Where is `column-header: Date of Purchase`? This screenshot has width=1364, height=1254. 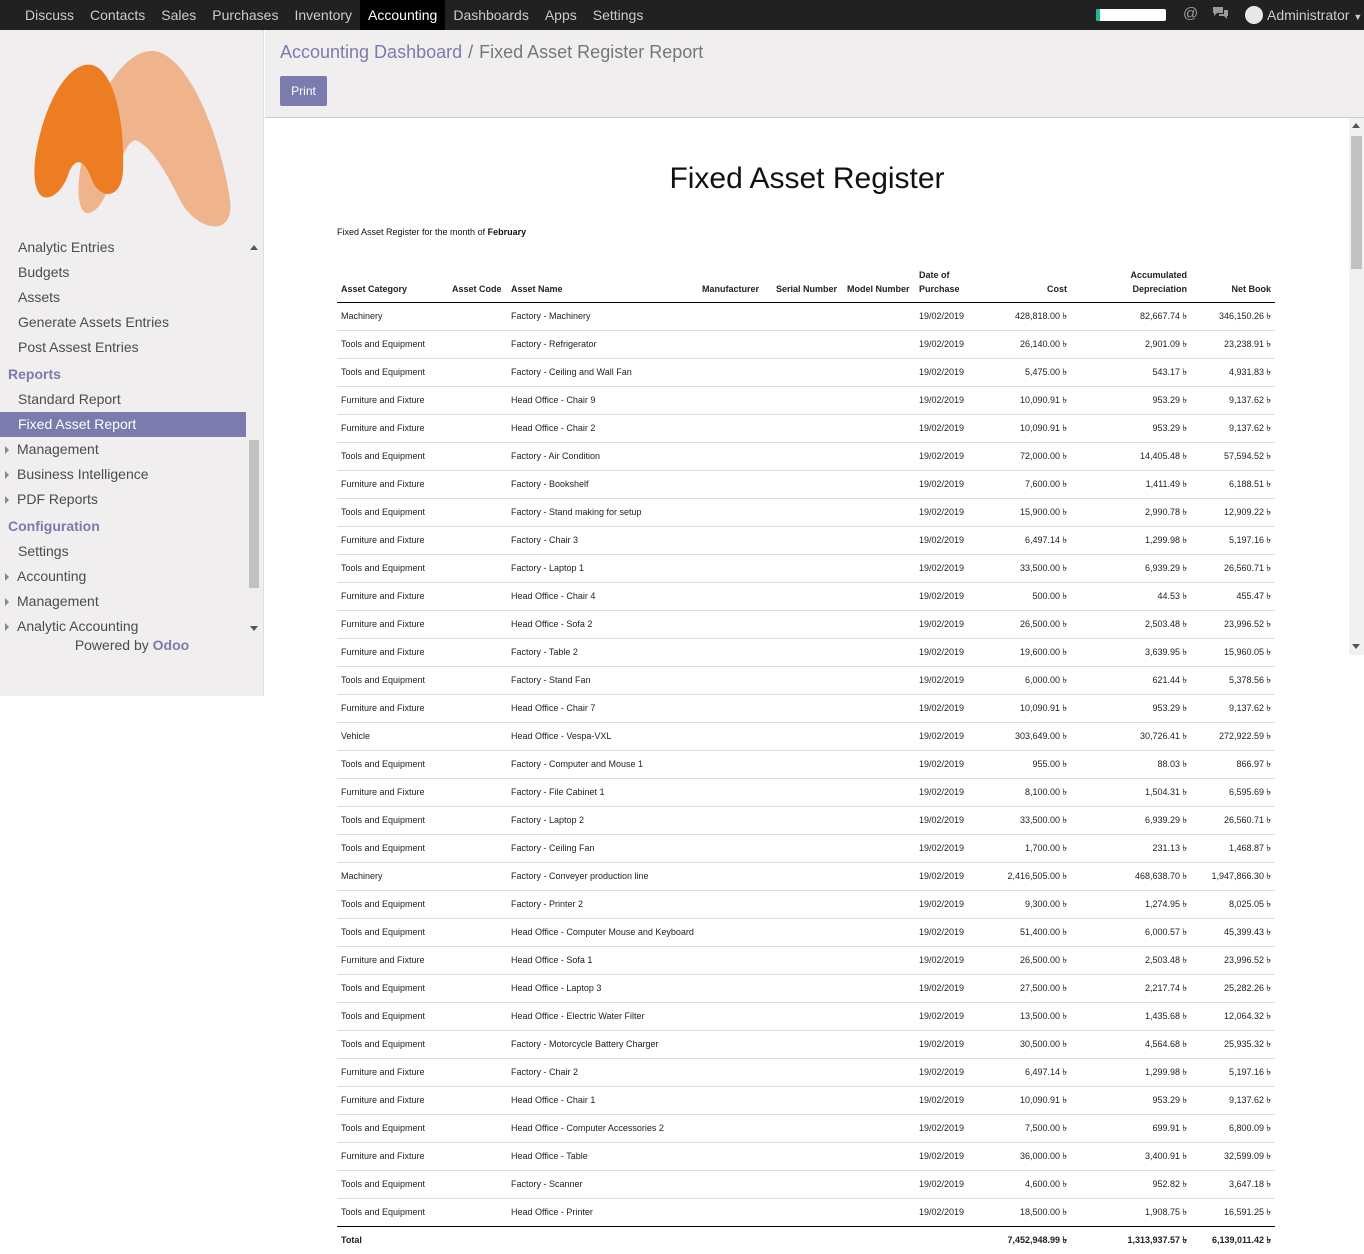 column-header: Date of Purchase is located at coordinates (953, 284).